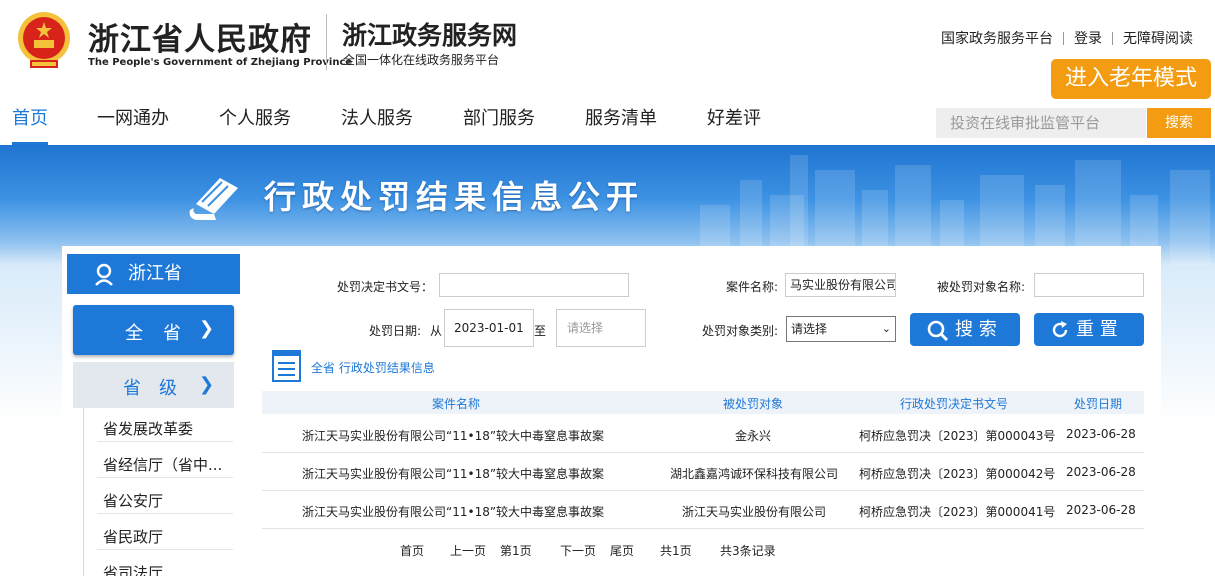  Describe the element at coordinates (133, 500) in the screenshot. I see `dept-item: 省公安厅` at that location.